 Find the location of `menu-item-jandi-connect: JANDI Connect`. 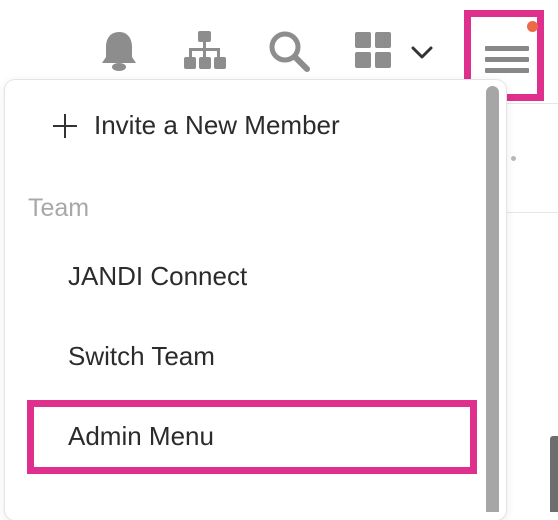

menu-item-jandi-connect: JANDI Connect is located at coordinates (157, 276).